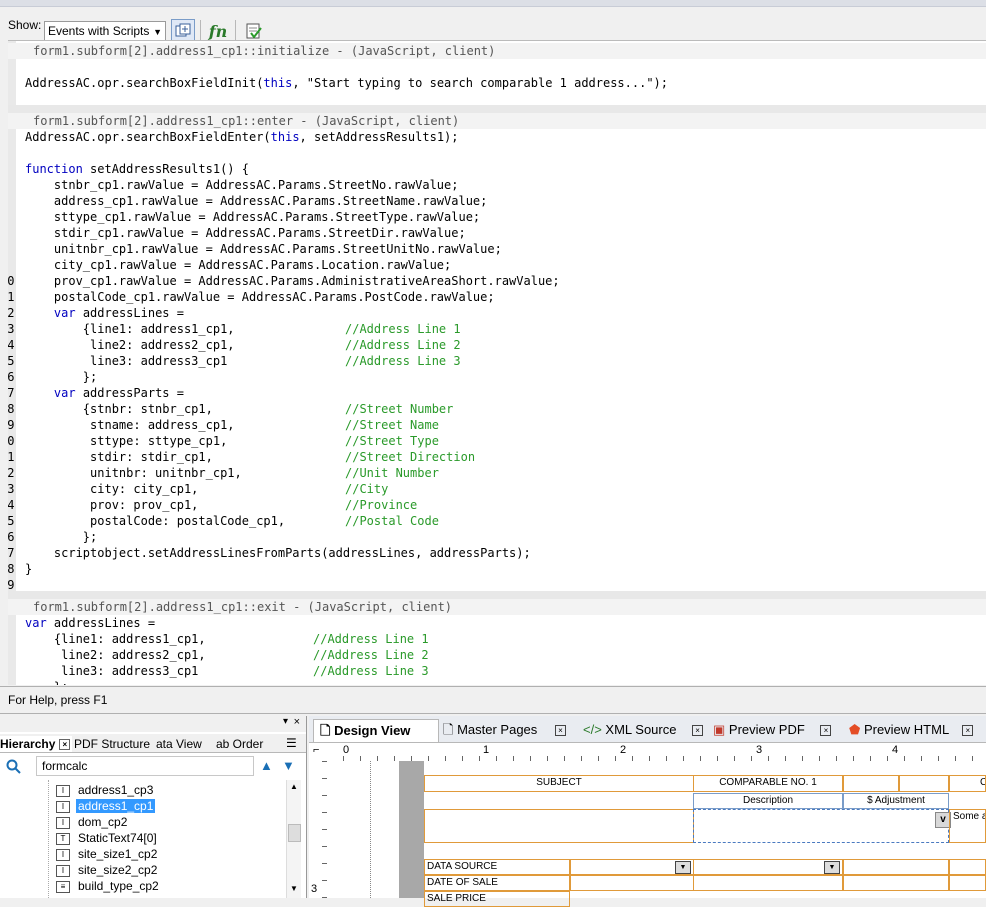 Image resolution: width=986 pixels, height=907 pixels. Describe the element at coordinates (497, 655) in the screenshot. I see `code-line: 3 line2: address2_cp1, //Address Line 2` at that location.